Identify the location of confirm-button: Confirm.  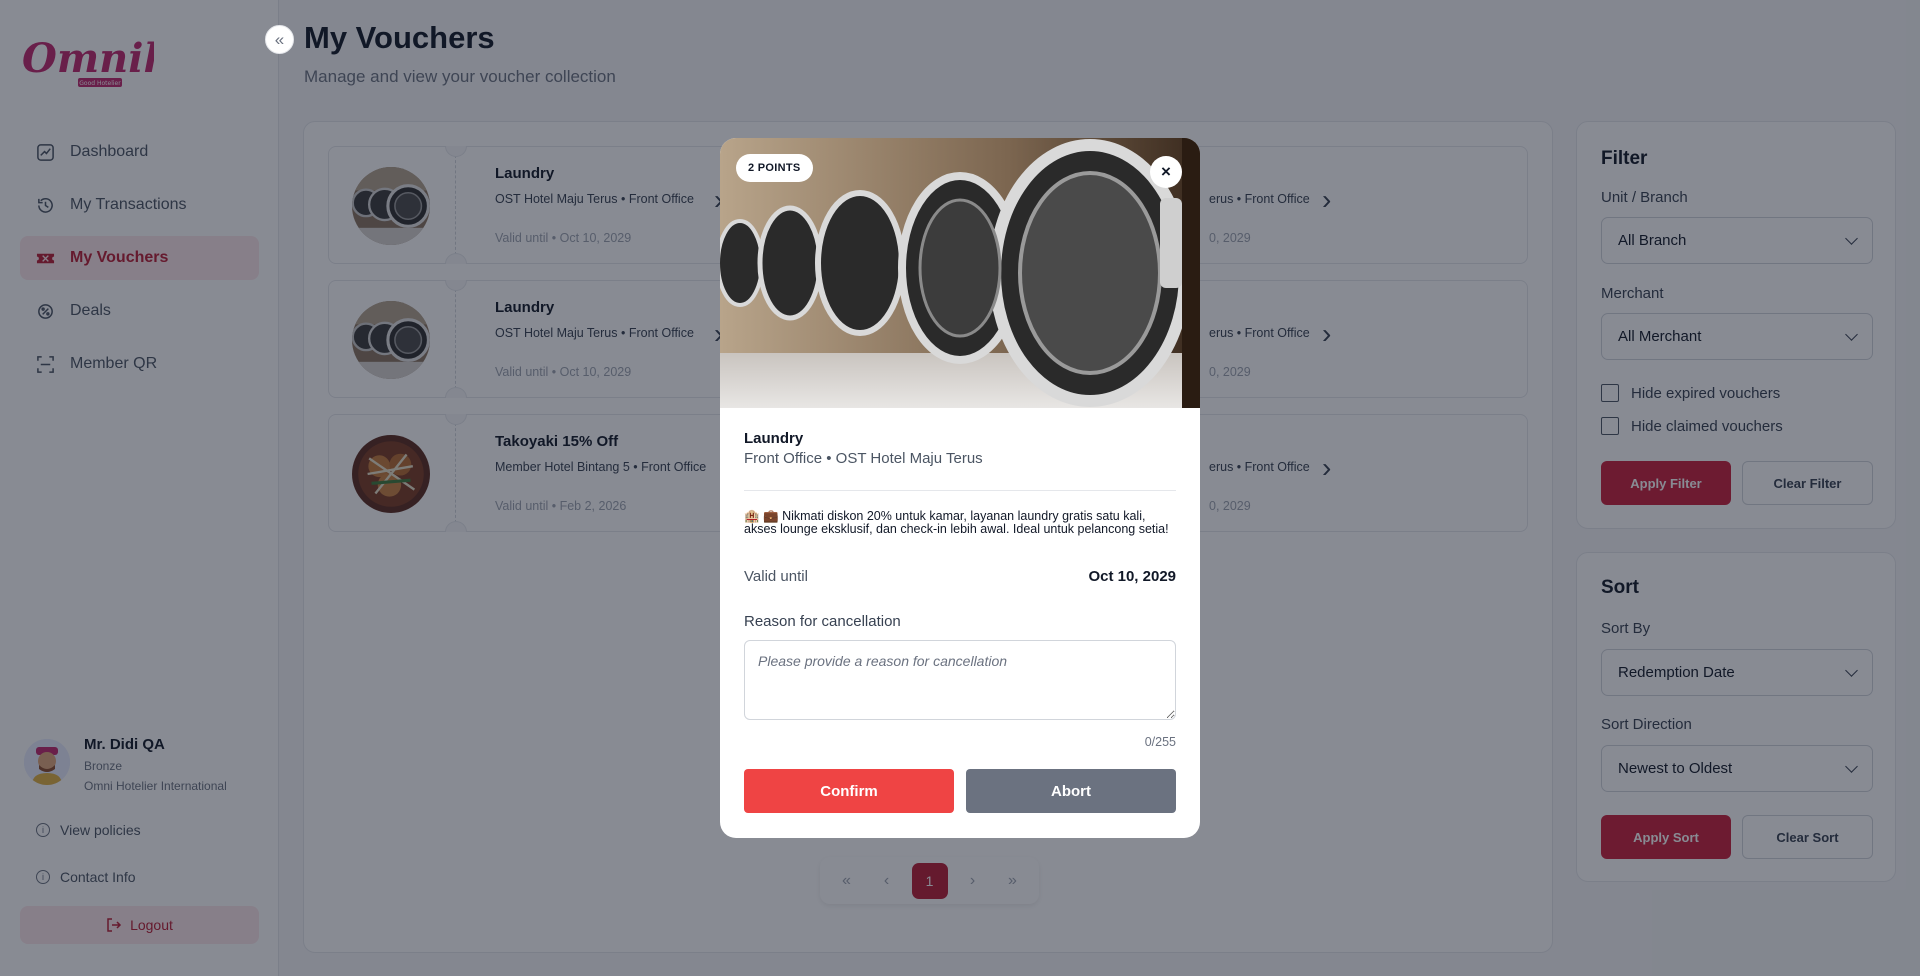
(849, 791).